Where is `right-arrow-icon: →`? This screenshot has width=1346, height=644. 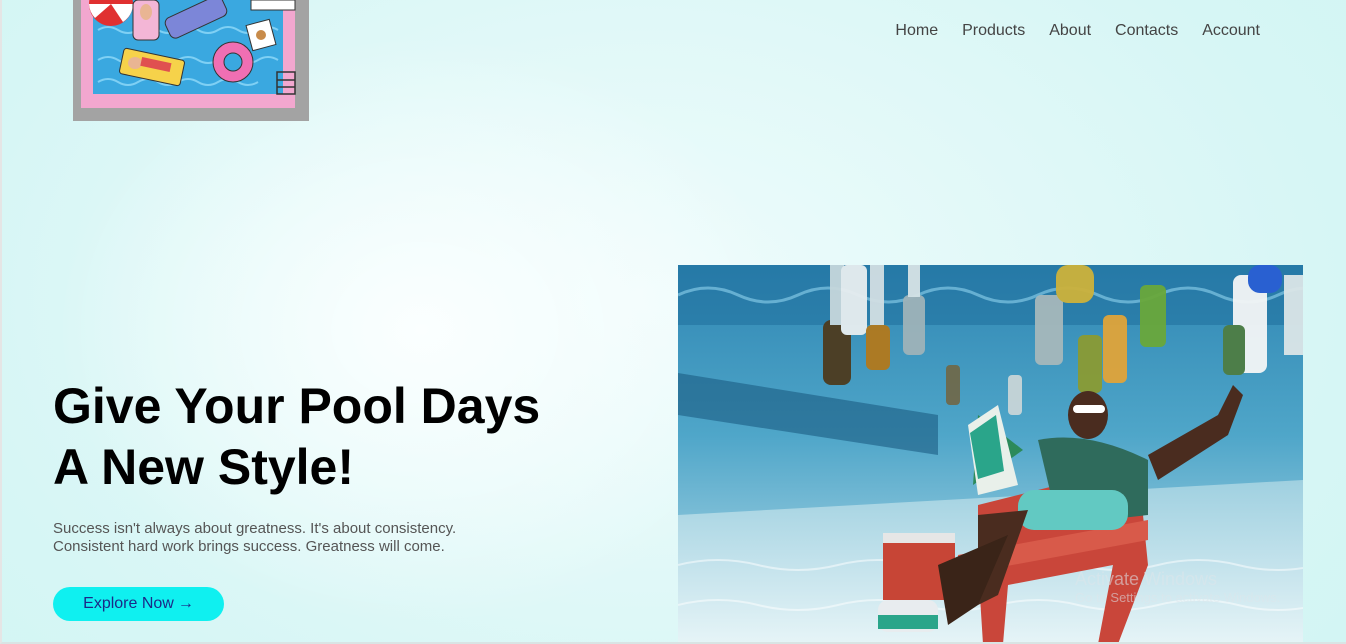 right-arrow-icon: → is located at coordinates (185, 603).